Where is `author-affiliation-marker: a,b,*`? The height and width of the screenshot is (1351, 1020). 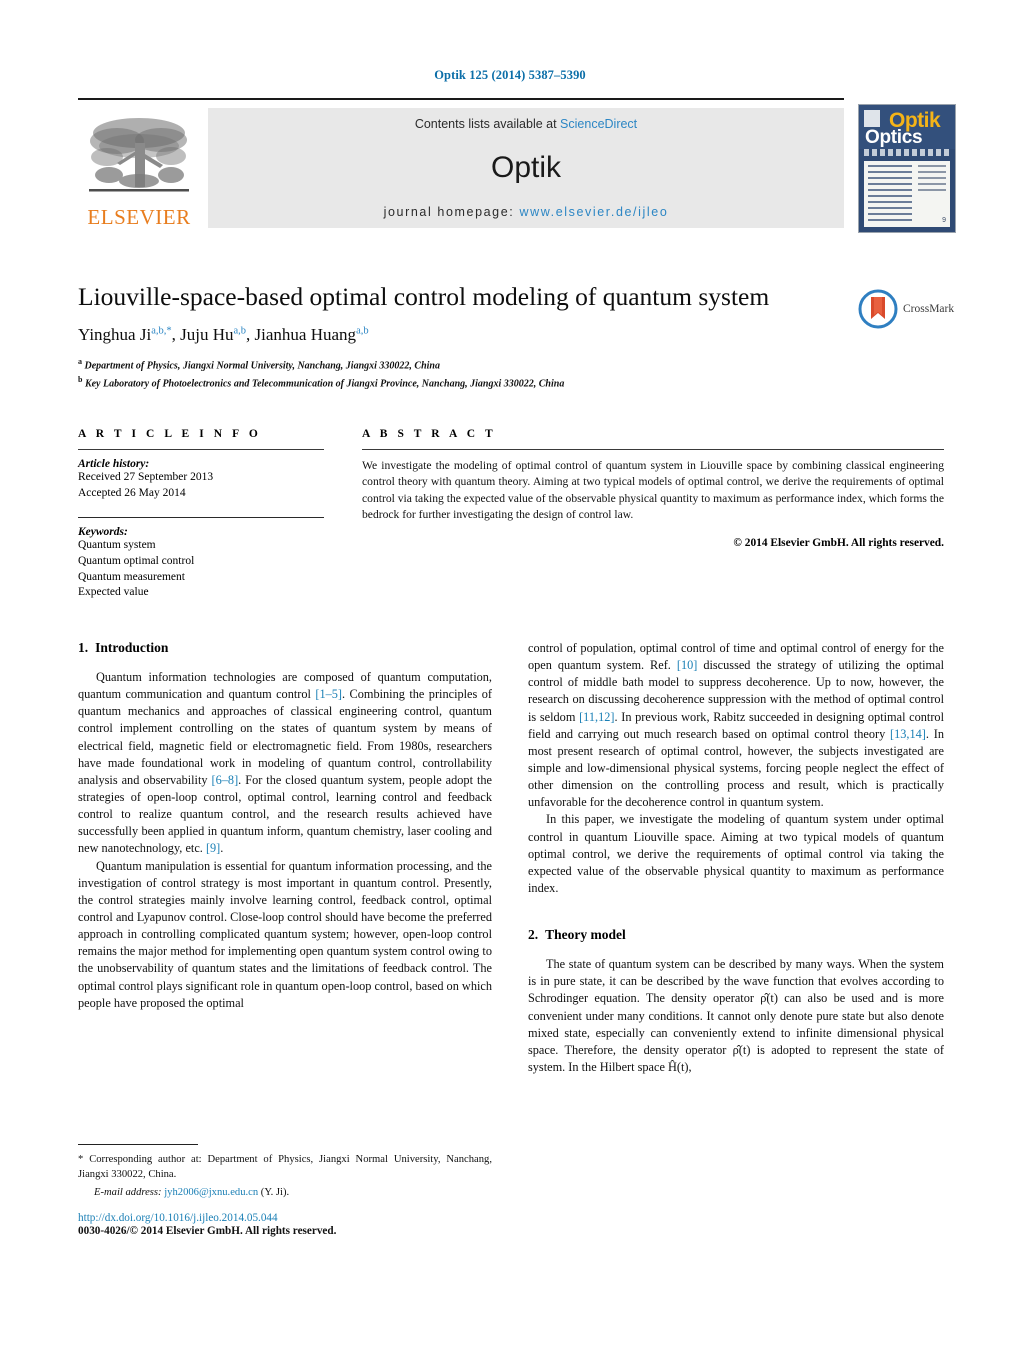
author-affiliation-marker: a,b,* is located at coordinates (161, 331).